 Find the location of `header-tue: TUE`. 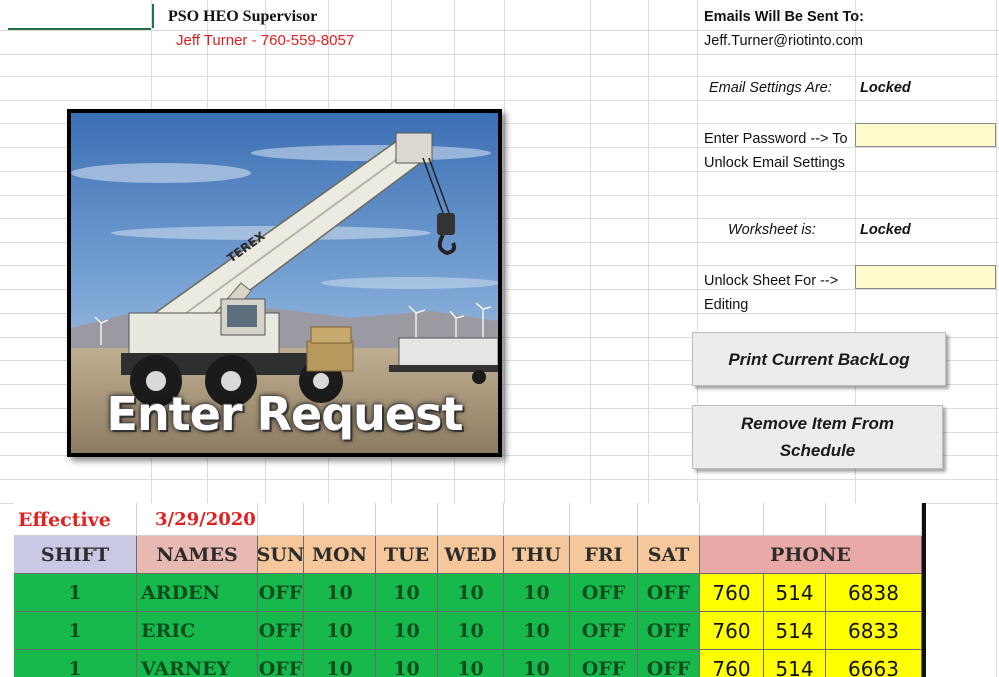

header-tue: TUE is located at coordinates (407, 555).